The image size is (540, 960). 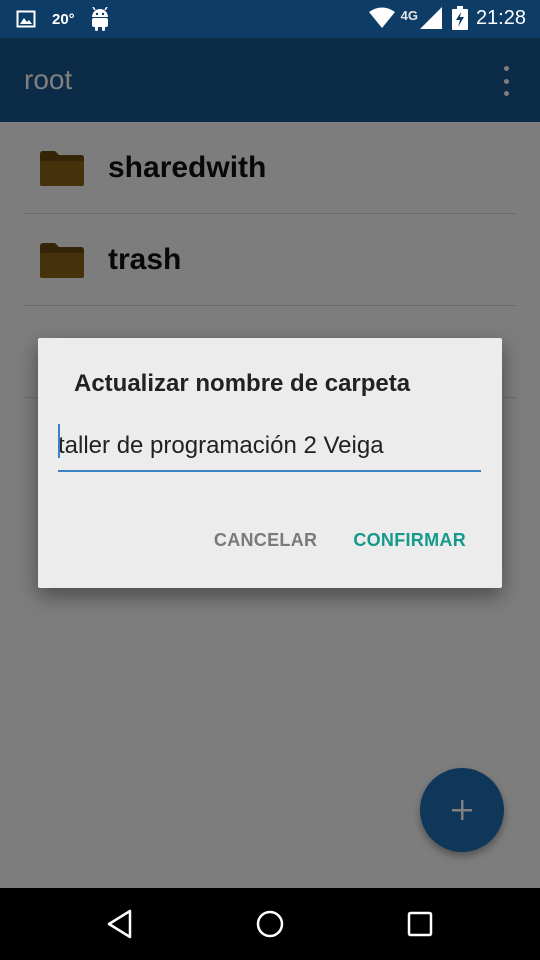 I want to click on navigation-bar, so click(x=270, y=924).